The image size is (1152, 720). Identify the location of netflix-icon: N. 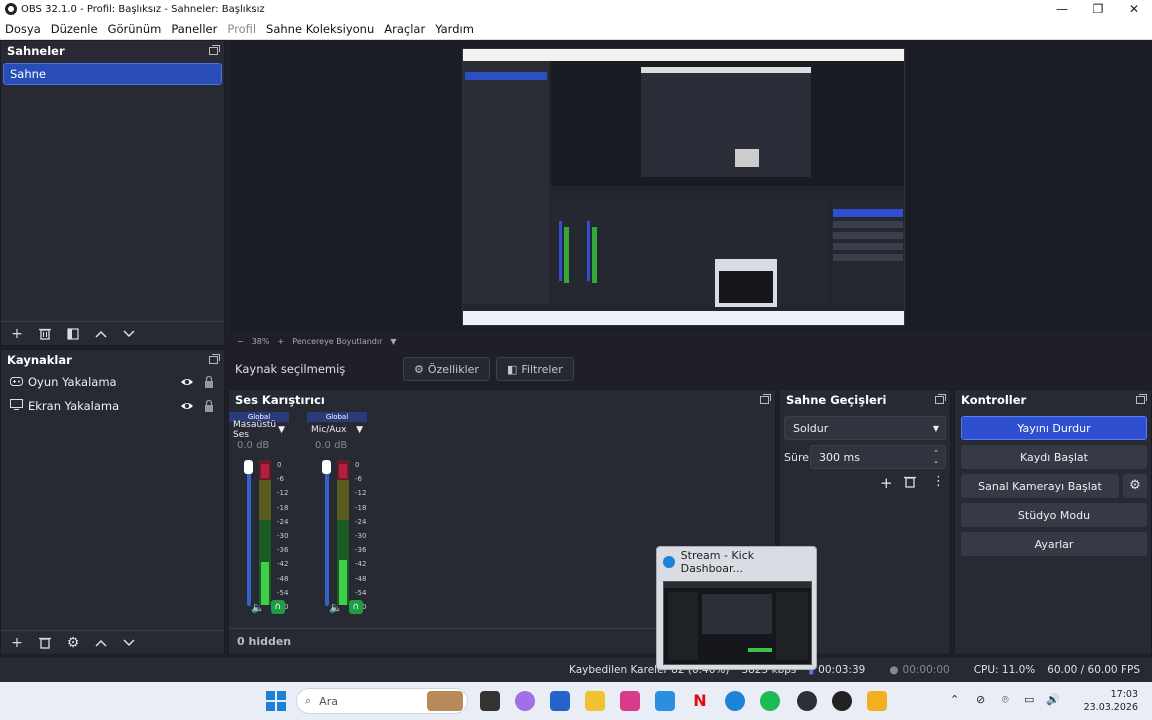
(700, 701).